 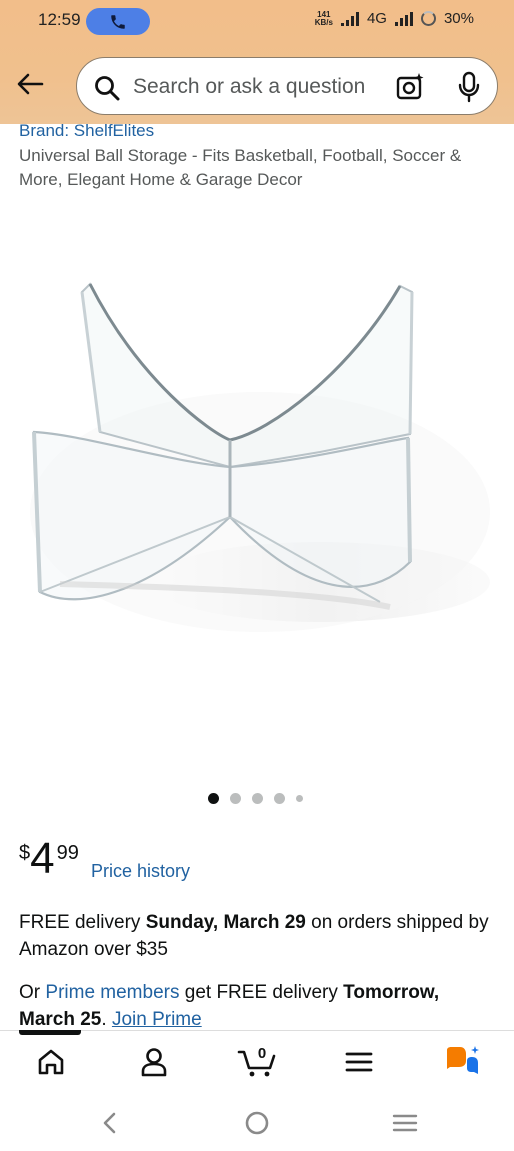 What do you see at coordinates (59, 19) in the screenshot?
I see `status-time: 12:59` at bounding box center [59, 19].